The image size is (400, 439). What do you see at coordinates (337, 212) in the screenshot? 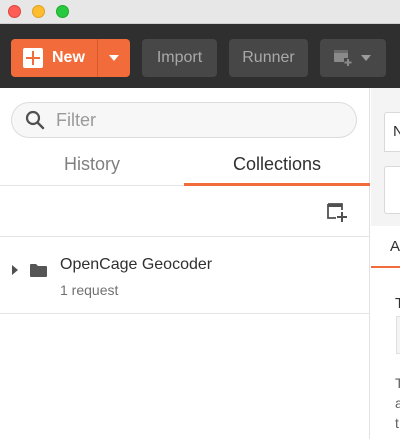
I see `new-collection-icon` at bounding box center [337, 212].